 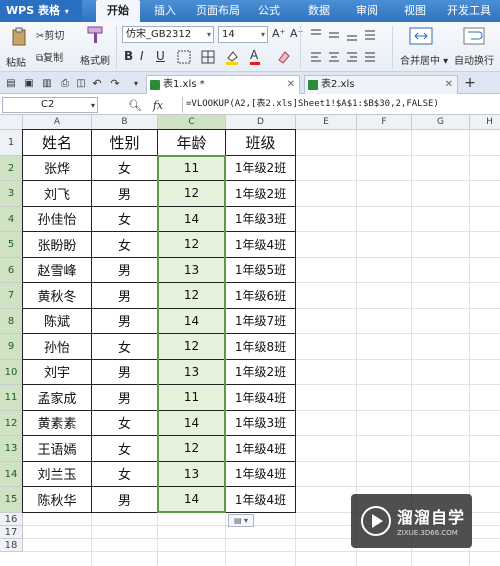 I want to click on column-header-a: A, so click(x=57, y=122).